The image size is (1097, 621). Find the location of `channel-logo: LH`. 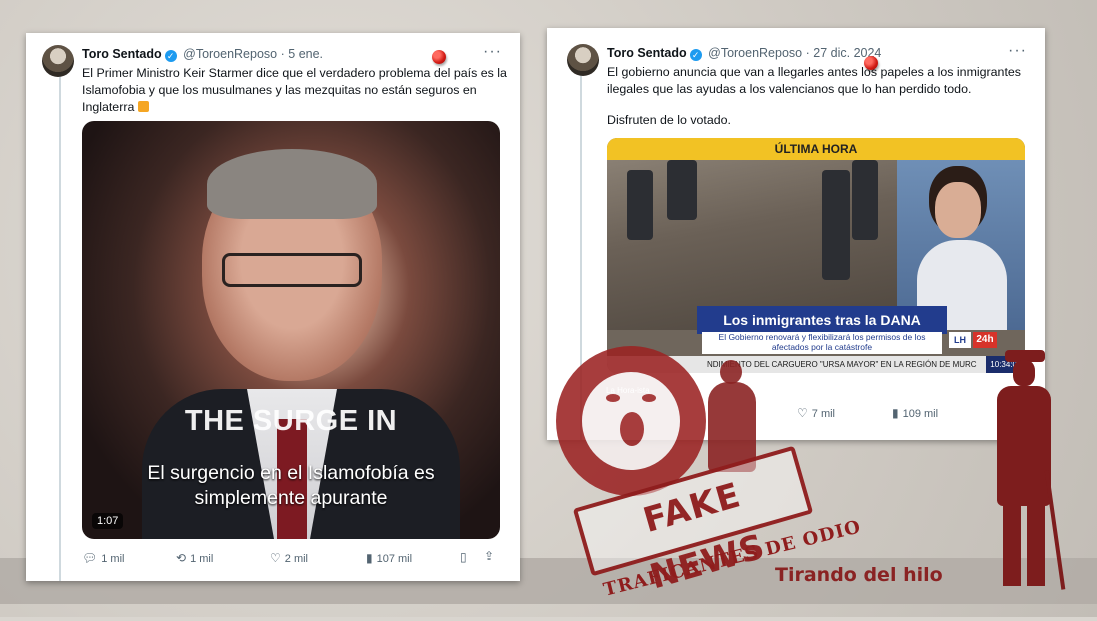

channel-logo: LH is located at coordinates (960, 340).